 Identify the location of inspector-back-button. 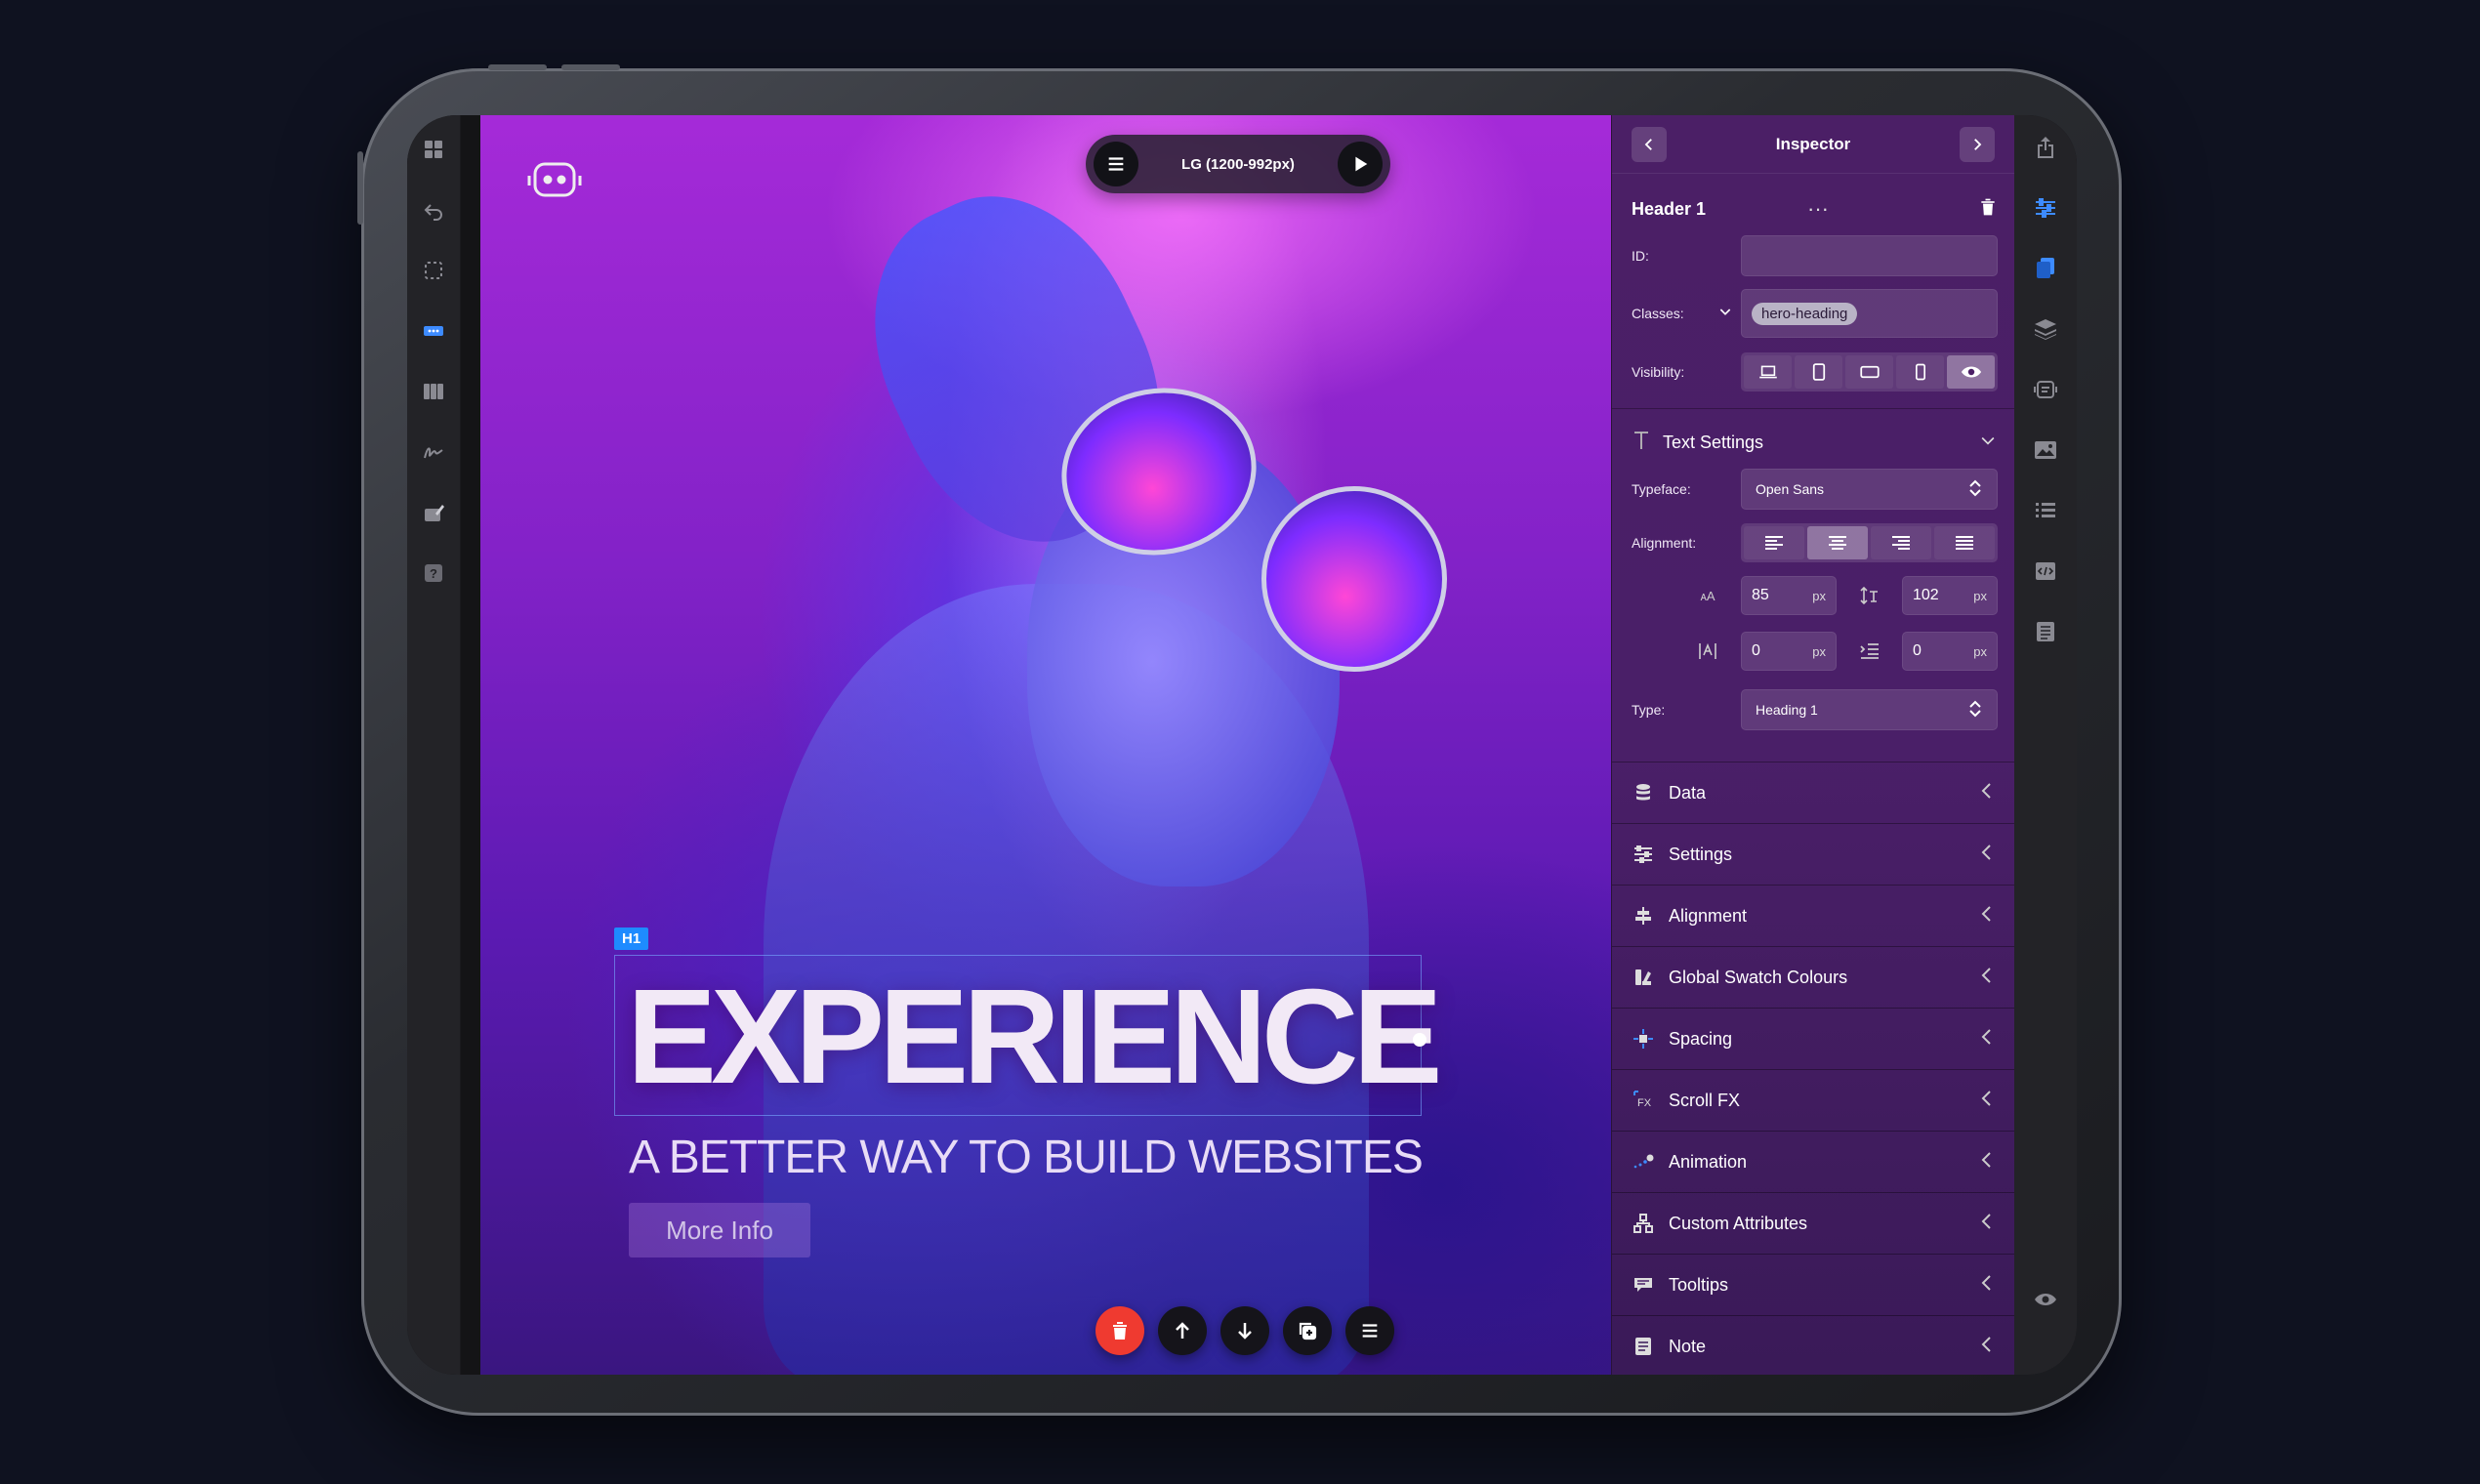
(1649, 144).